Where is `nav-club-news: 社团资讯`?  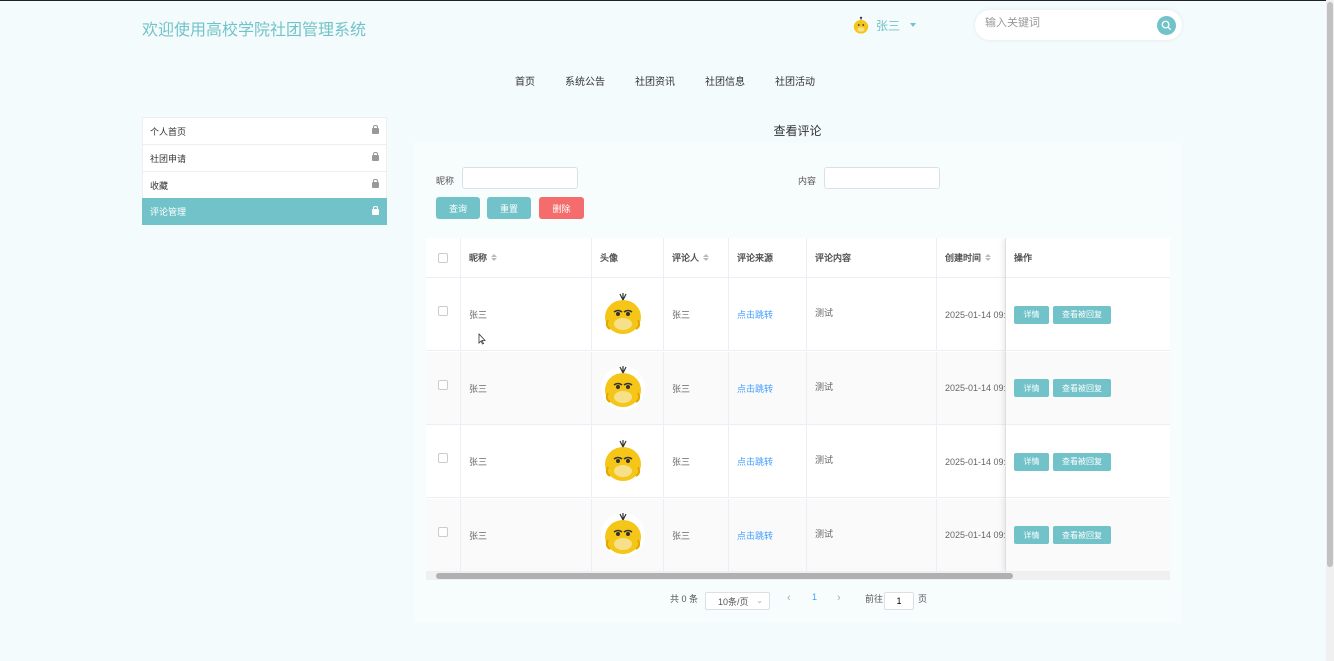 nav-club-news: 社团资讯 is located at coordinates (655, 80).